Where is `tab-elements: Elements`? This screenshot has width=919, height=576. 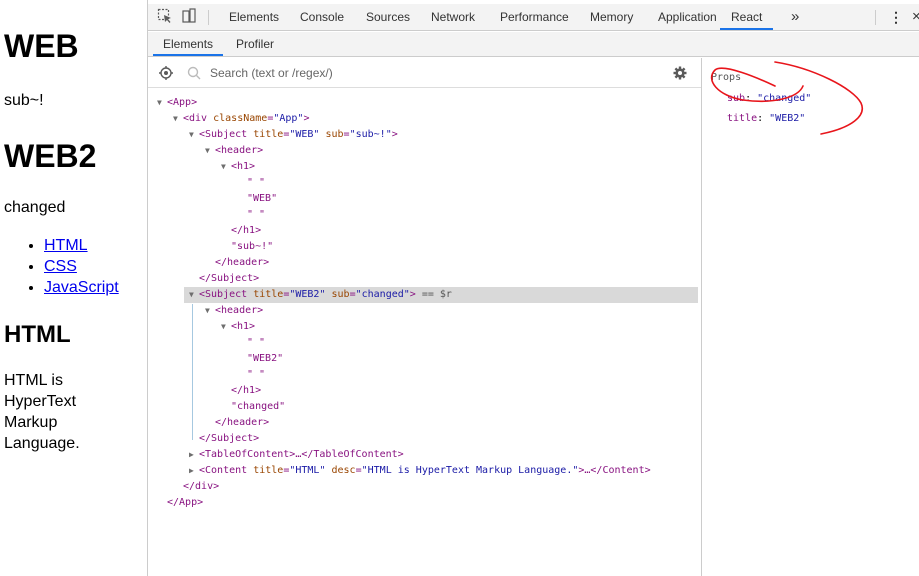 tab-elements: Elements is located at coordinates (254, 17).